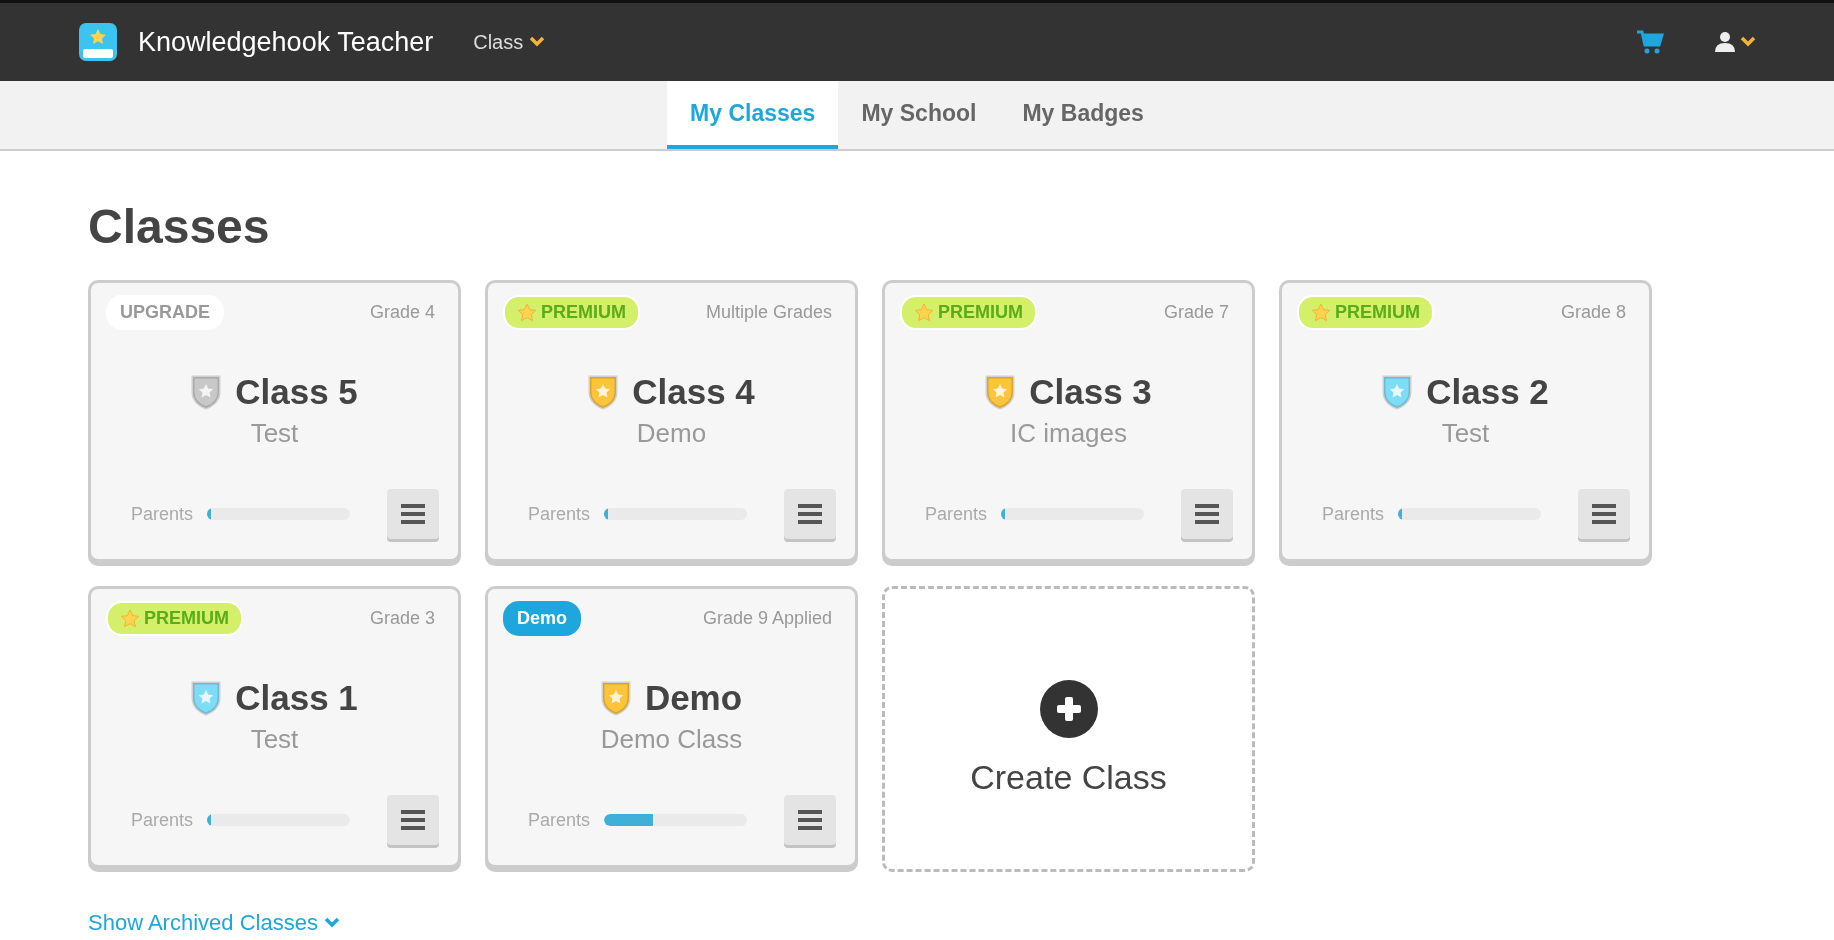  Describe the element at coordinates (768, 312) in the screenshot. I see `grade-label: Multiple Grades` at that location.